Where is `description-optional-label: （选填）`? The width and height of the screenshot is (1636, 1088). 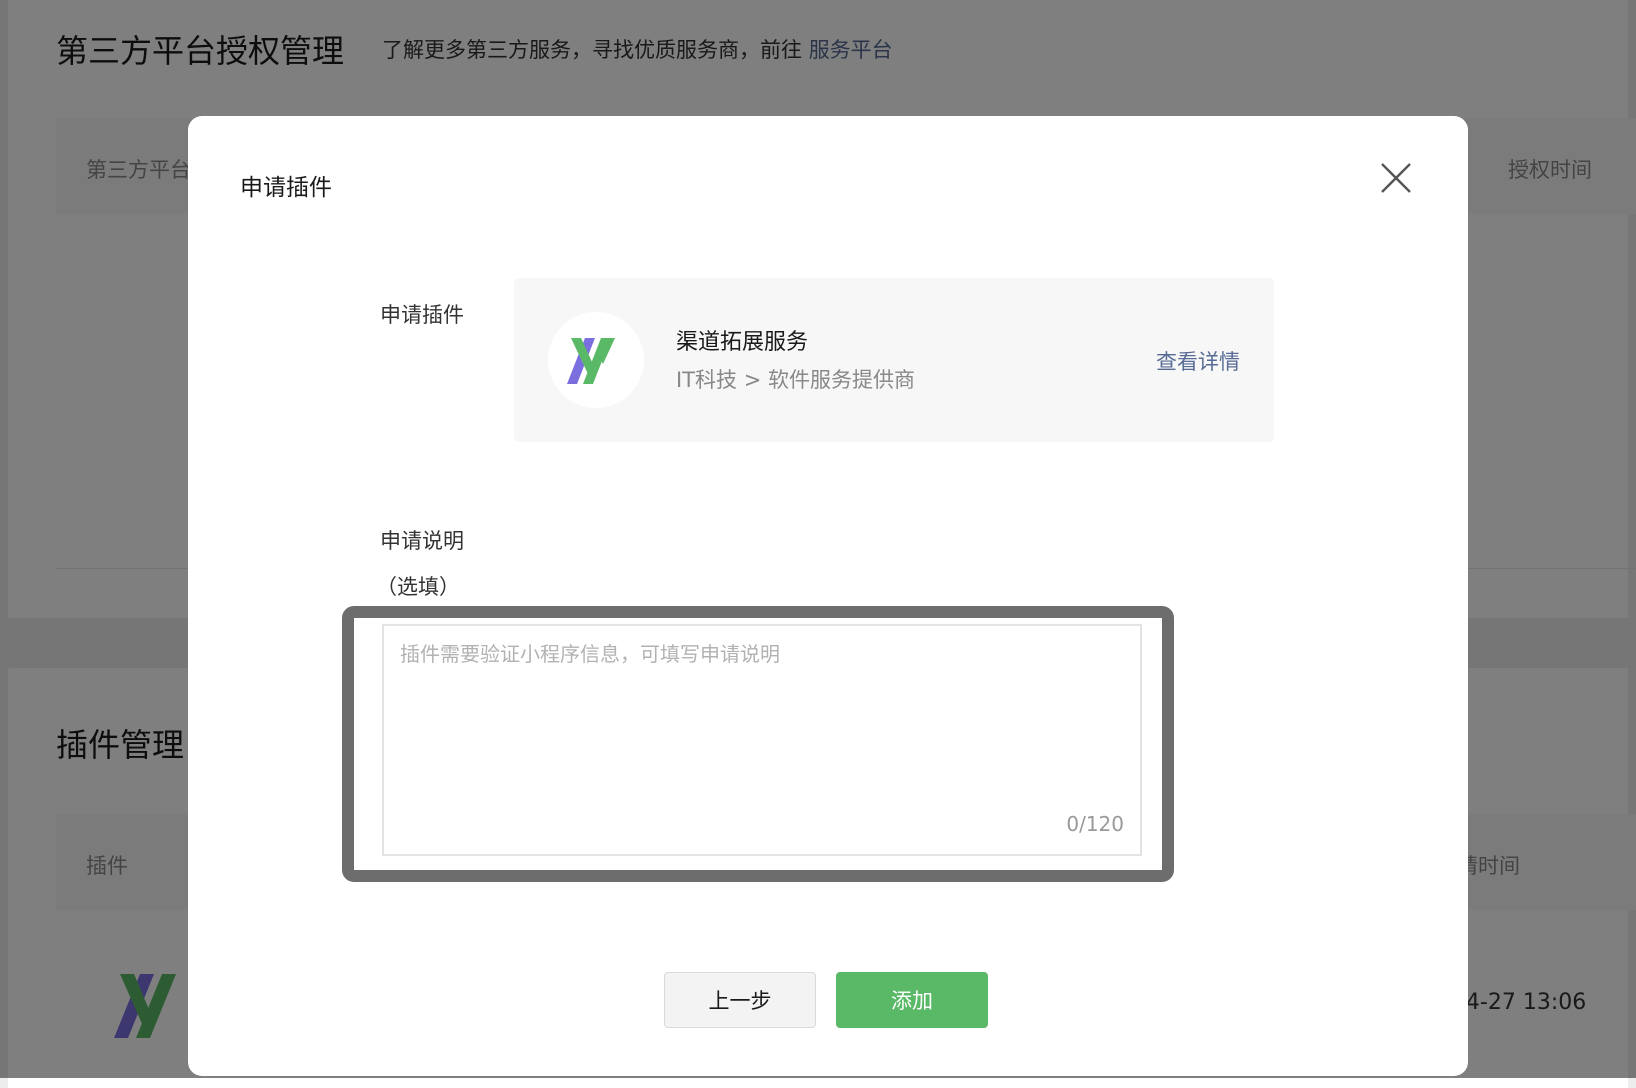 description-optional-label: （选填） is located at coordinates (418, 587).